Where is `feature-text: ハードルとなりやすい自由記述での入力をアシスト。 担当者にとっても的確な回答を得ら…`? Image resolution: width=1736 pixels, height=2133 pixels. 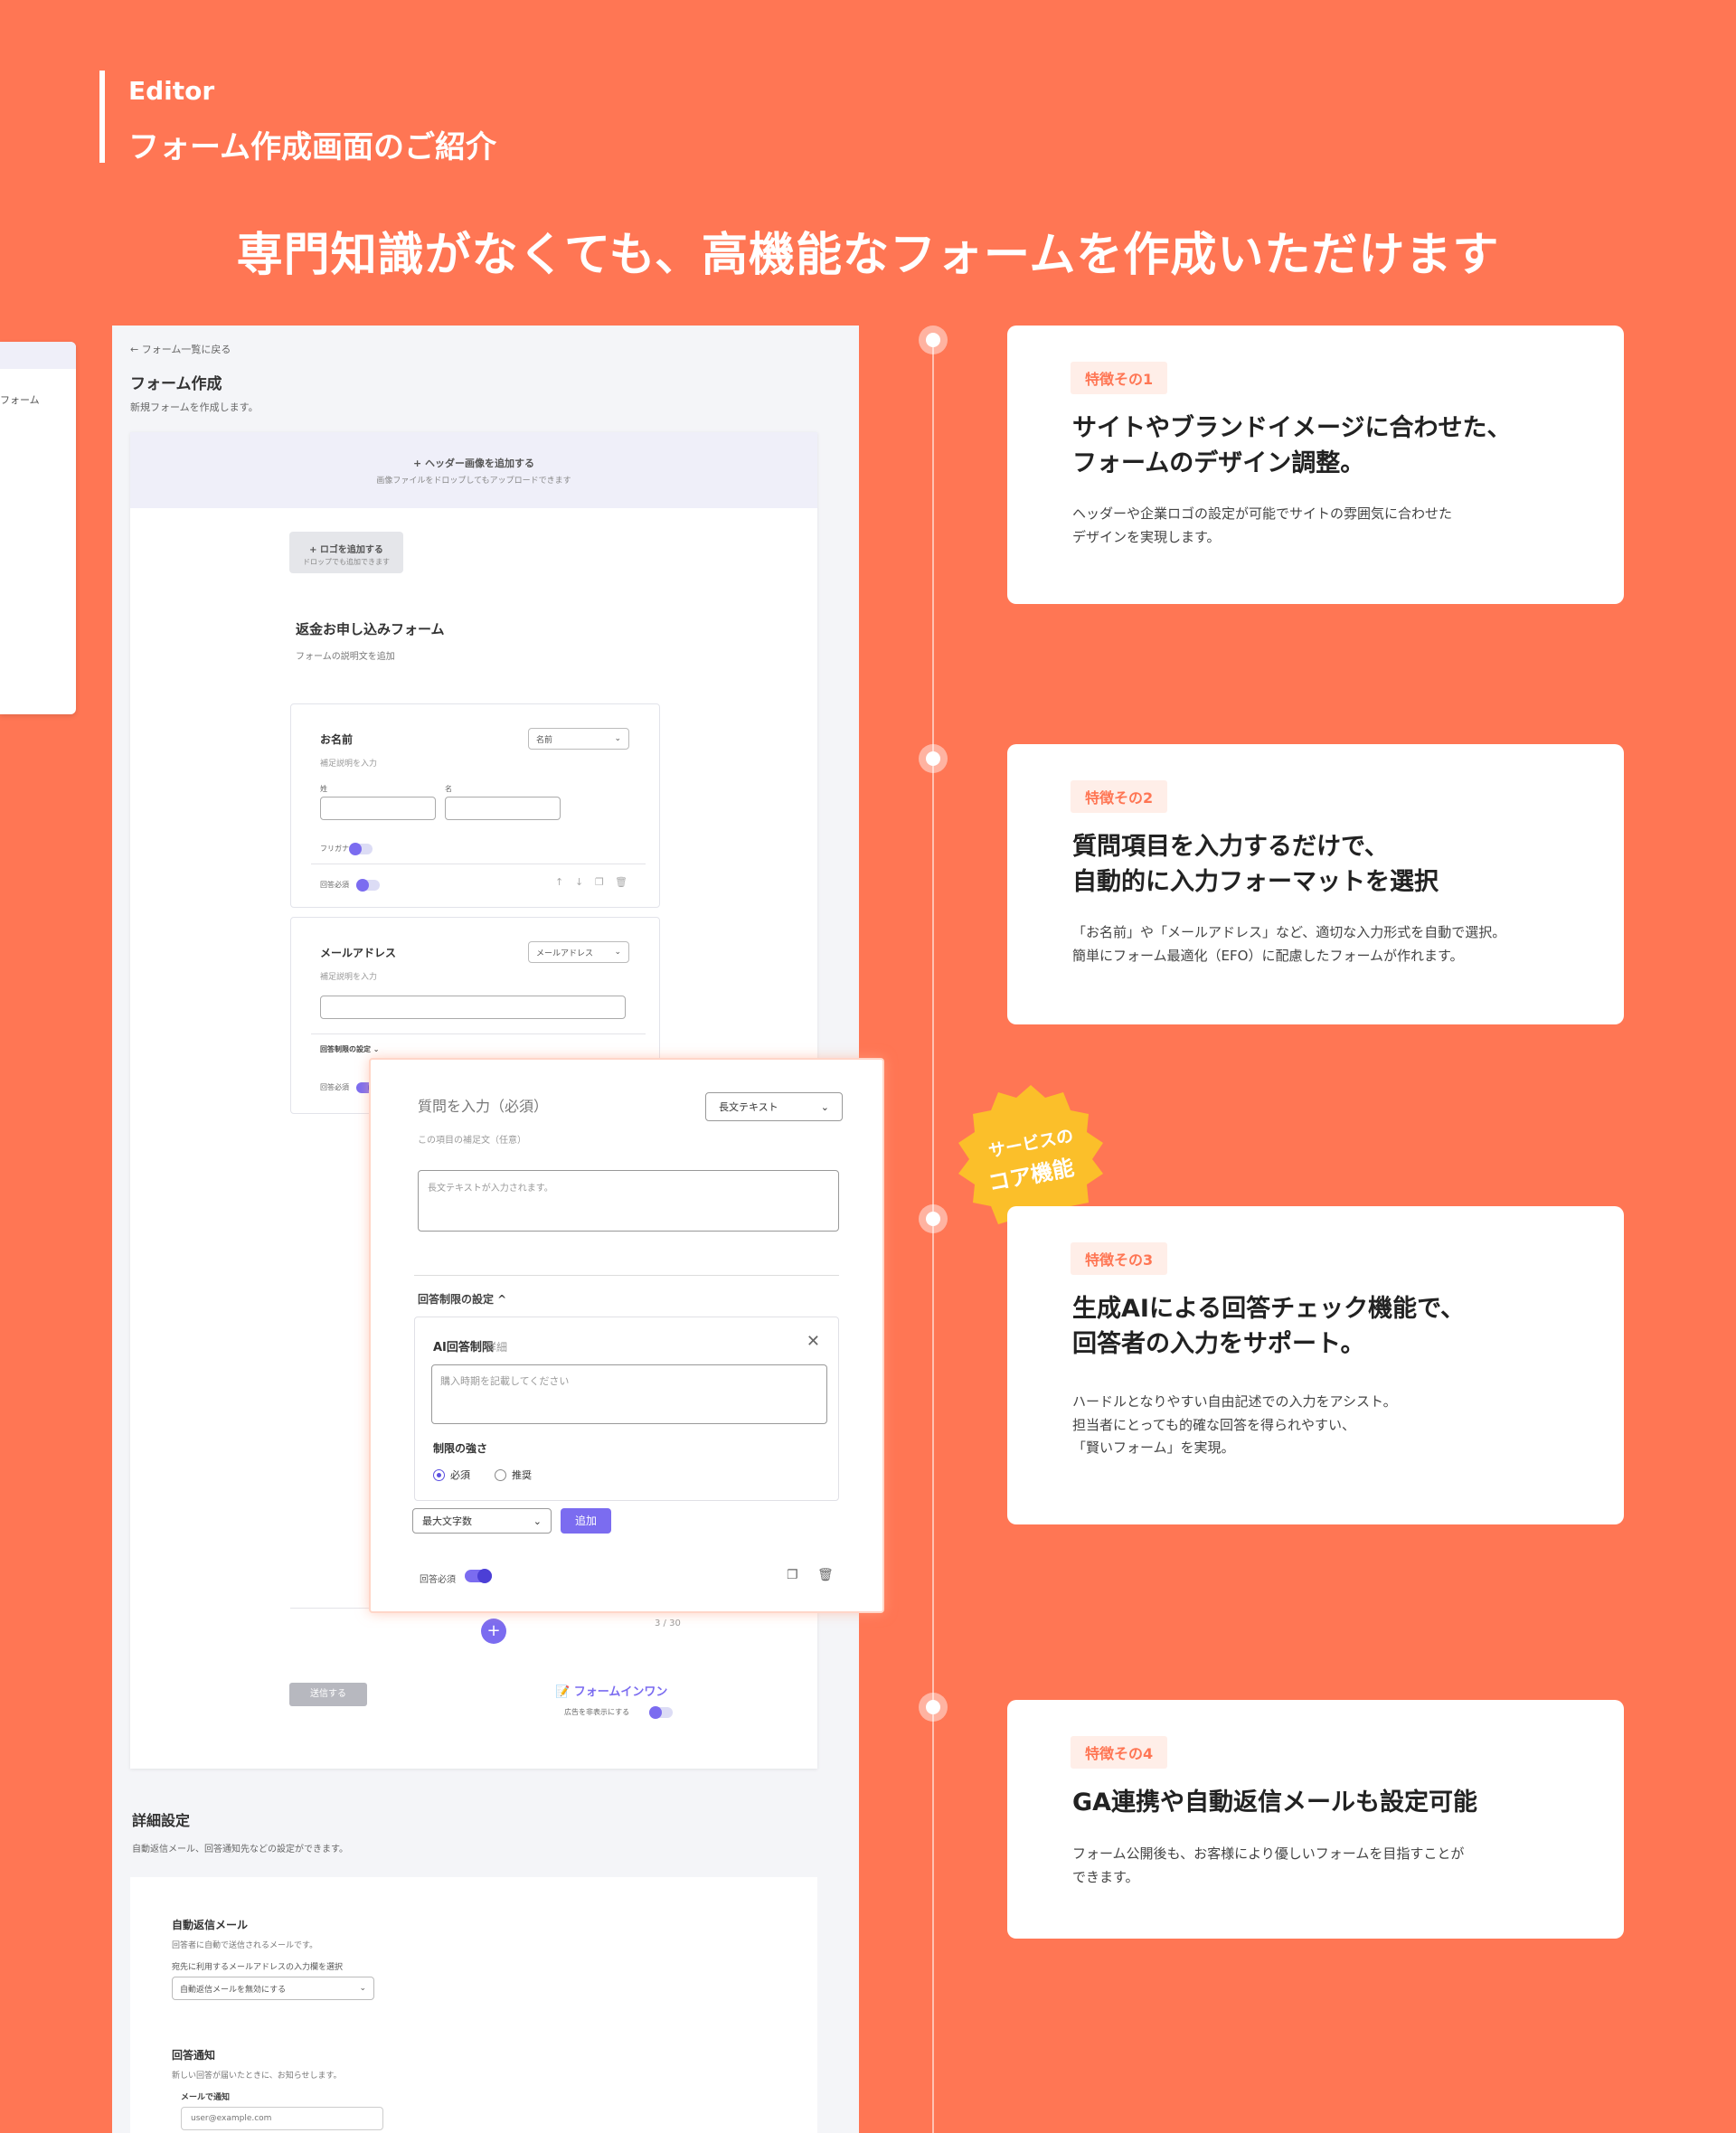 feature-text: ハードルとなりやすい自由記述での入力をアシスト。 担当者にとっても的確な回答を得ら… is located at coordinates (1326, 1426).